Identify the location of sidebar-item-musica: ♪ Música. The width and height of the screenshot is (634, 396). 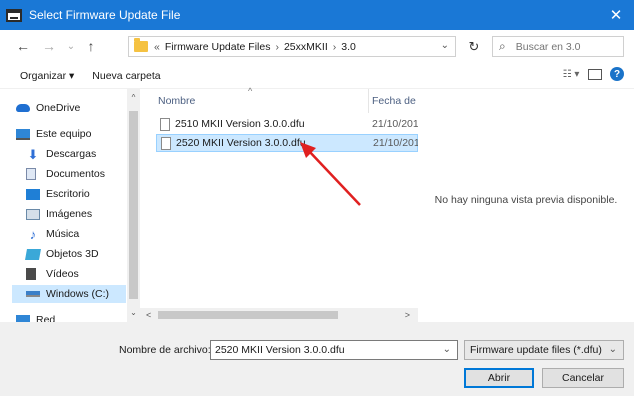
(53, 234).